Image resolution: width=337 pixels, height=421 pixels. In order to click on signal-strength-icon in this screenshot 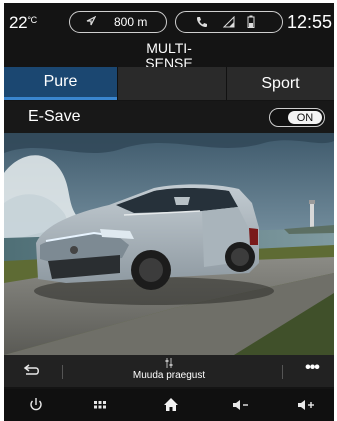, I will do `click(228, 23)`.